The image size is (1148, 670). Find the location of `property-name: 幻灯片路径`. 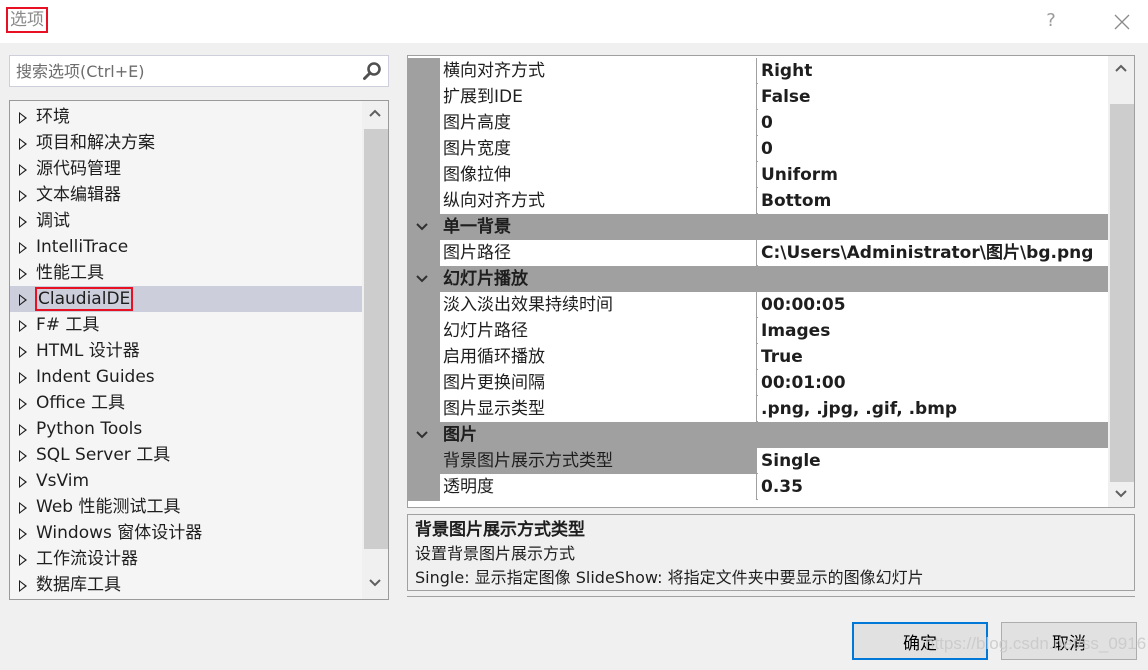

property-name: 幻灯片路径 is located at coordinates (598, 331).